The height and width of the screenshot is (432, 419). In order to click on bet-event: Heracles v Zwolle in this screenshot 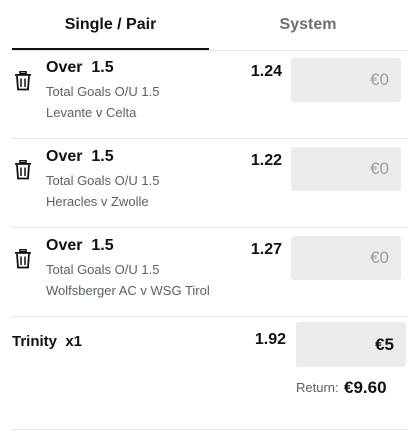, I will do `click(97, 201)`.